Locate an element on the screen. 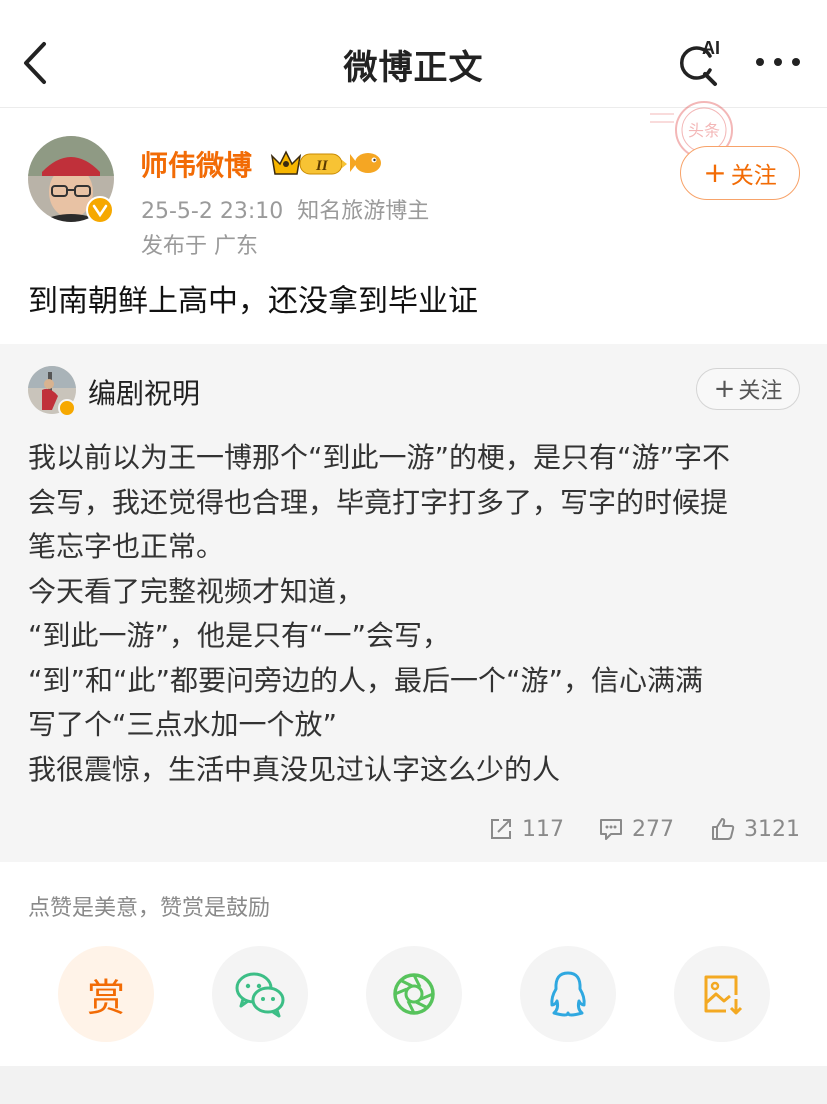 This screenshot has height=1104, width=827. verified-badge-icon is located at coordinates (100, 210).